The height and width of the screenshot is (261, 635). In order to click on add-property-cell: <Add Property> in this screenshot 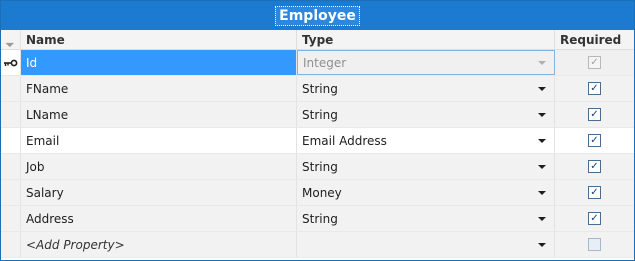, I will do `click(159, 244)`.